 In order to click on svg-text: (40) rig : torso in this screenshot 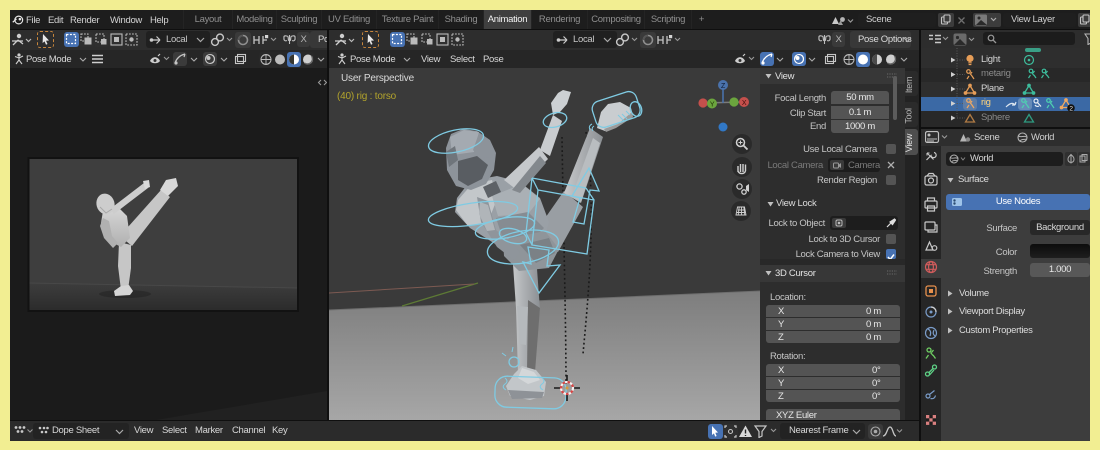, I will do `click(367, 96)`.